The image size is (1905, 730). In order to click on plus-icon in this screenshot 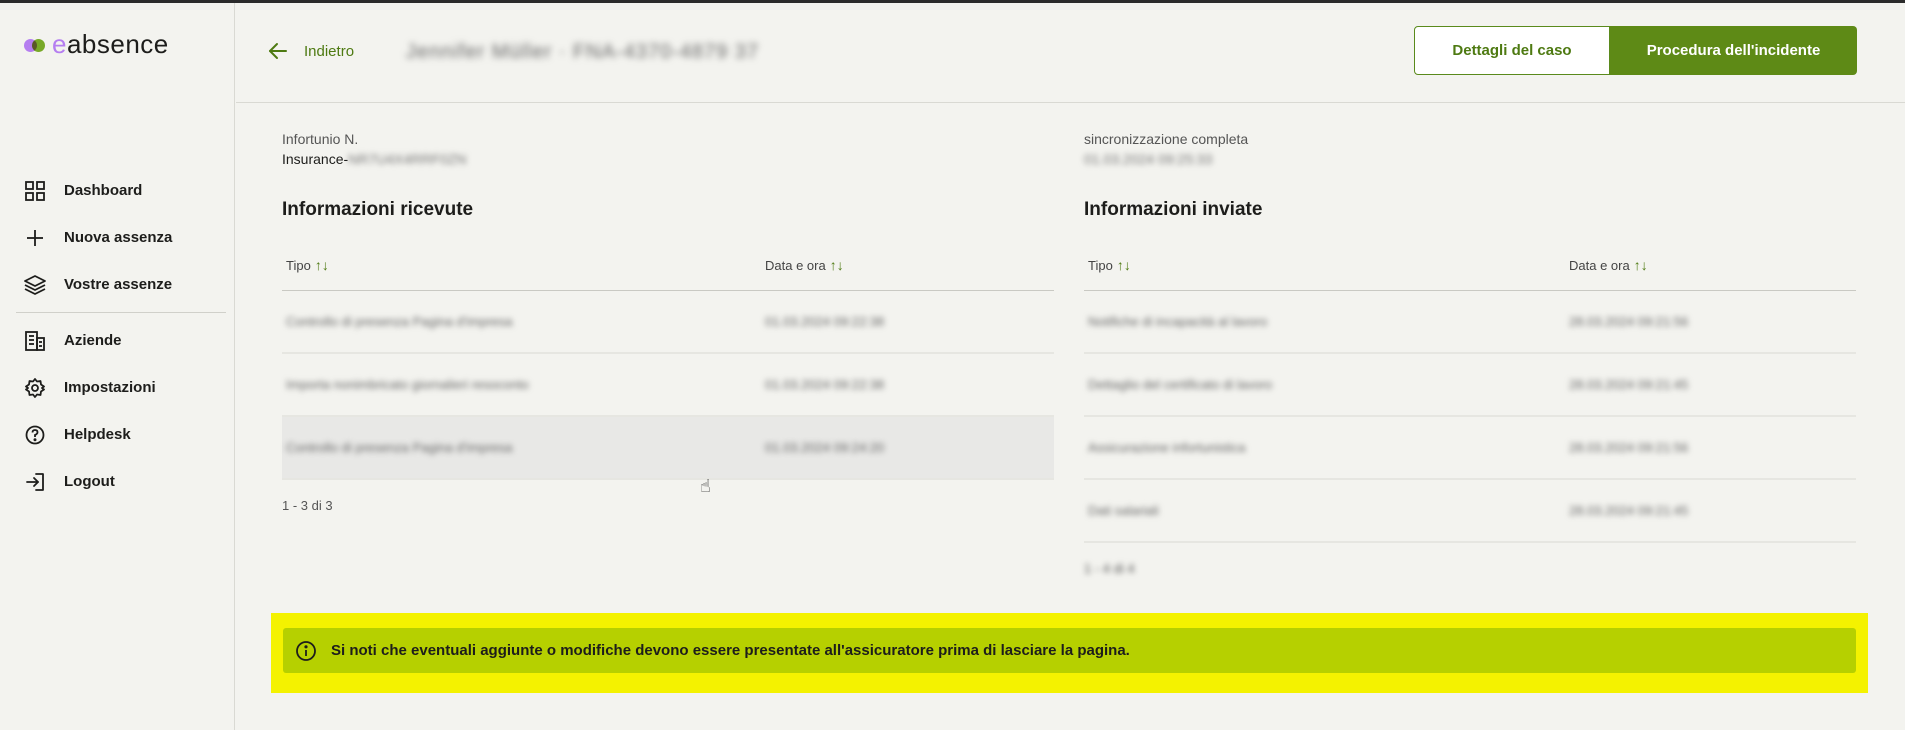, I will do `click(35, 238)`.